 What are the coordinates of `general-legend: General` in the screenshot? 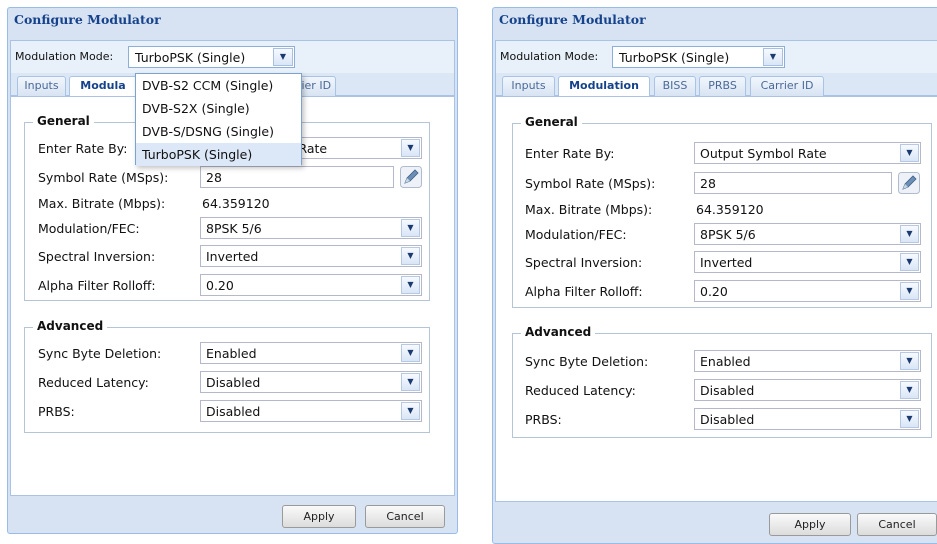 It's located at (63, 121).